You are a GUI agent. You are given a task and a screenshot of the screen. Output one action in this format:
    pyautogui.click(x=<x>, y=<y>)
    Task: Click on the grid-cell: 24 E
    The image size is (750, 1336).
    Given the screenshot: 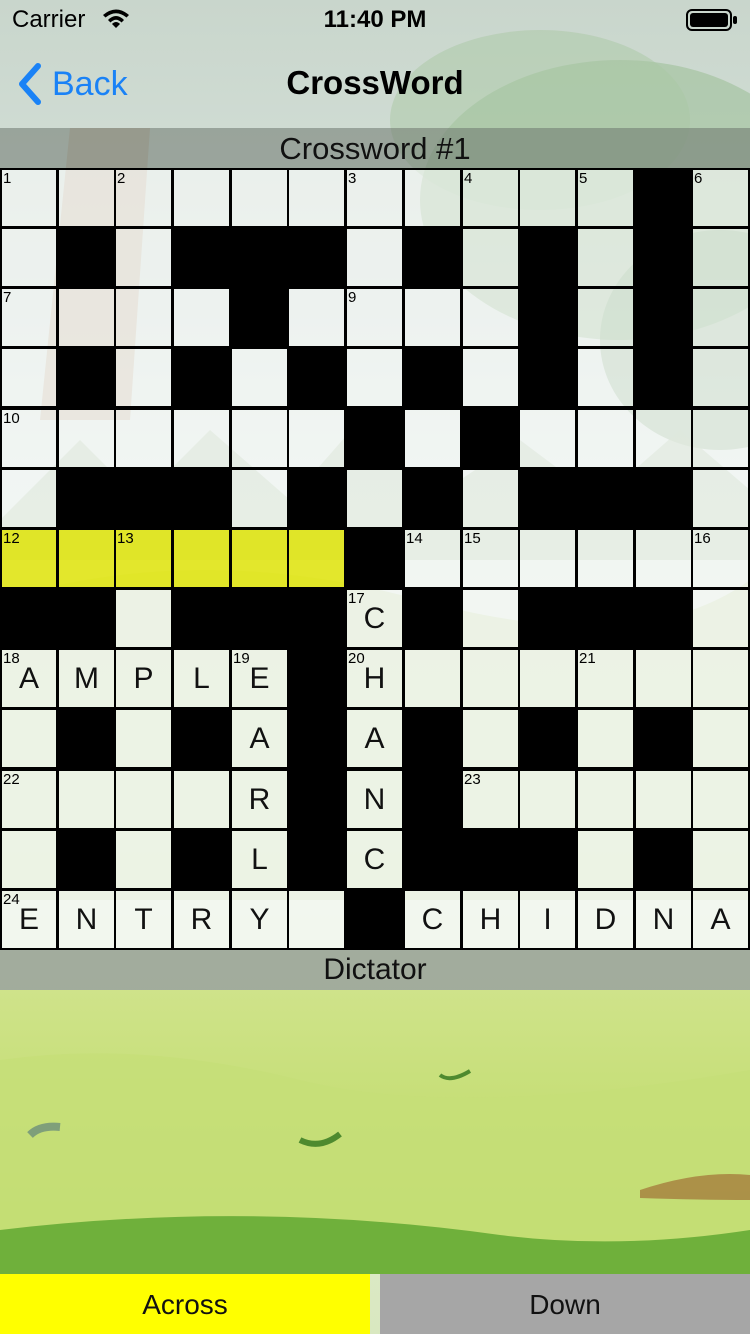 What is the action you would take?
    pyautogui.click(x=29, y=919)
    